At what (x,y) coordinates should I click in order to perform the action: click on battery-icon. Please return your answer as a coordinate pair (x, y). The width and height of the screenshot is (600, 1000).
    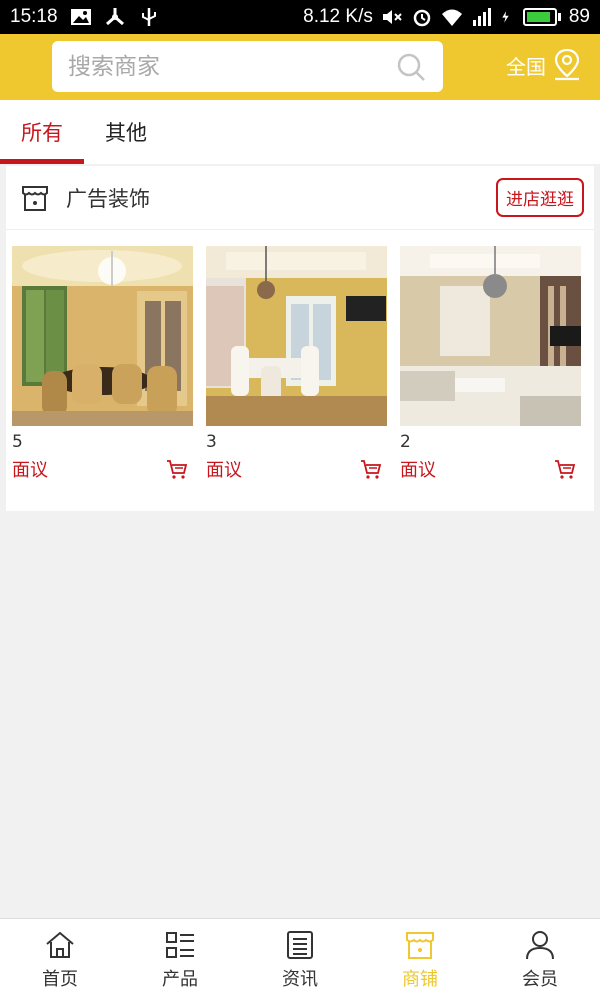
    Looking at the image, I should click on (541, 17).